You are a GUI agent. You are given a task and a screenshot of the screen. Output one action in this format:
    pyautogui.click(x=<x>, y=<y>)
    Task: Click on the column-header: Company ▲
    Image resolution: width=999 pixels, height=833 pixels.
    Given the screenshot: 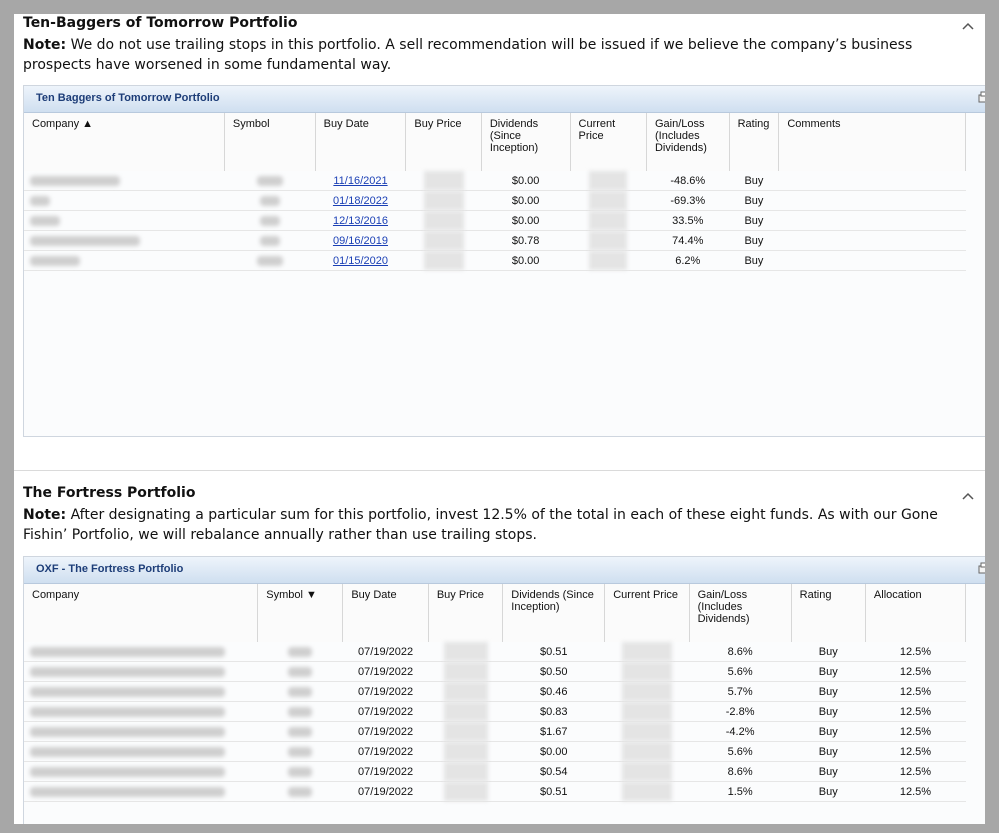 What is the action you would take?
    pyautogui.click(x=124, y=142)
    